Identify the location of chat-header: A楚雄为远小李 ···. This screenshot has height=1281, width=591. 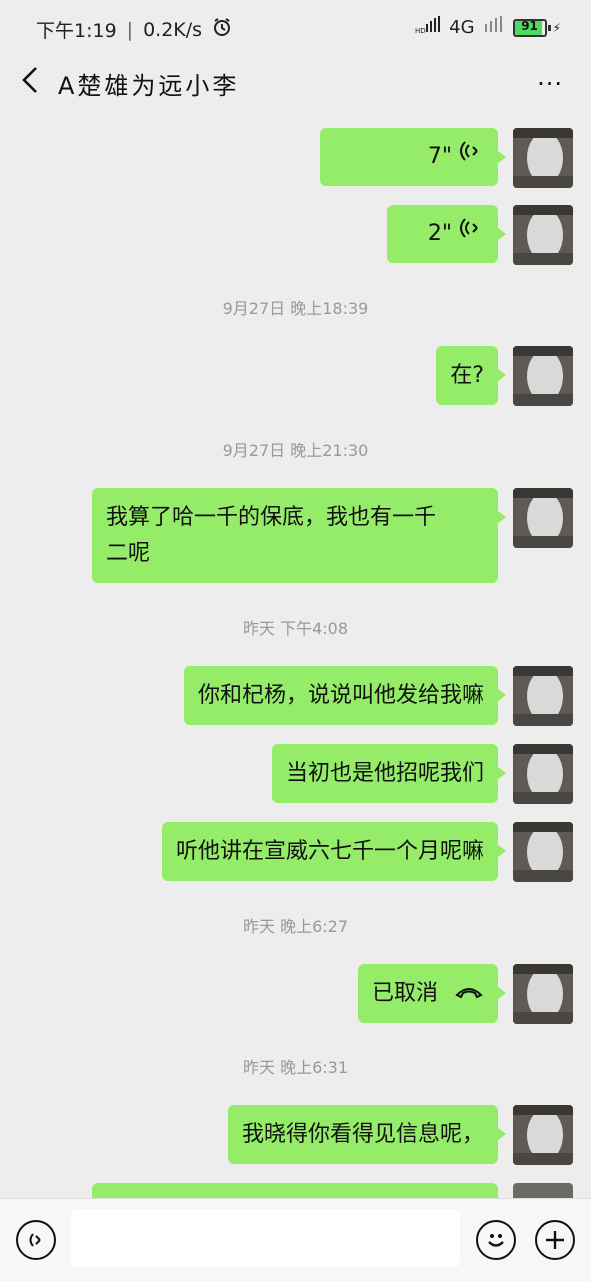
(295, 84).